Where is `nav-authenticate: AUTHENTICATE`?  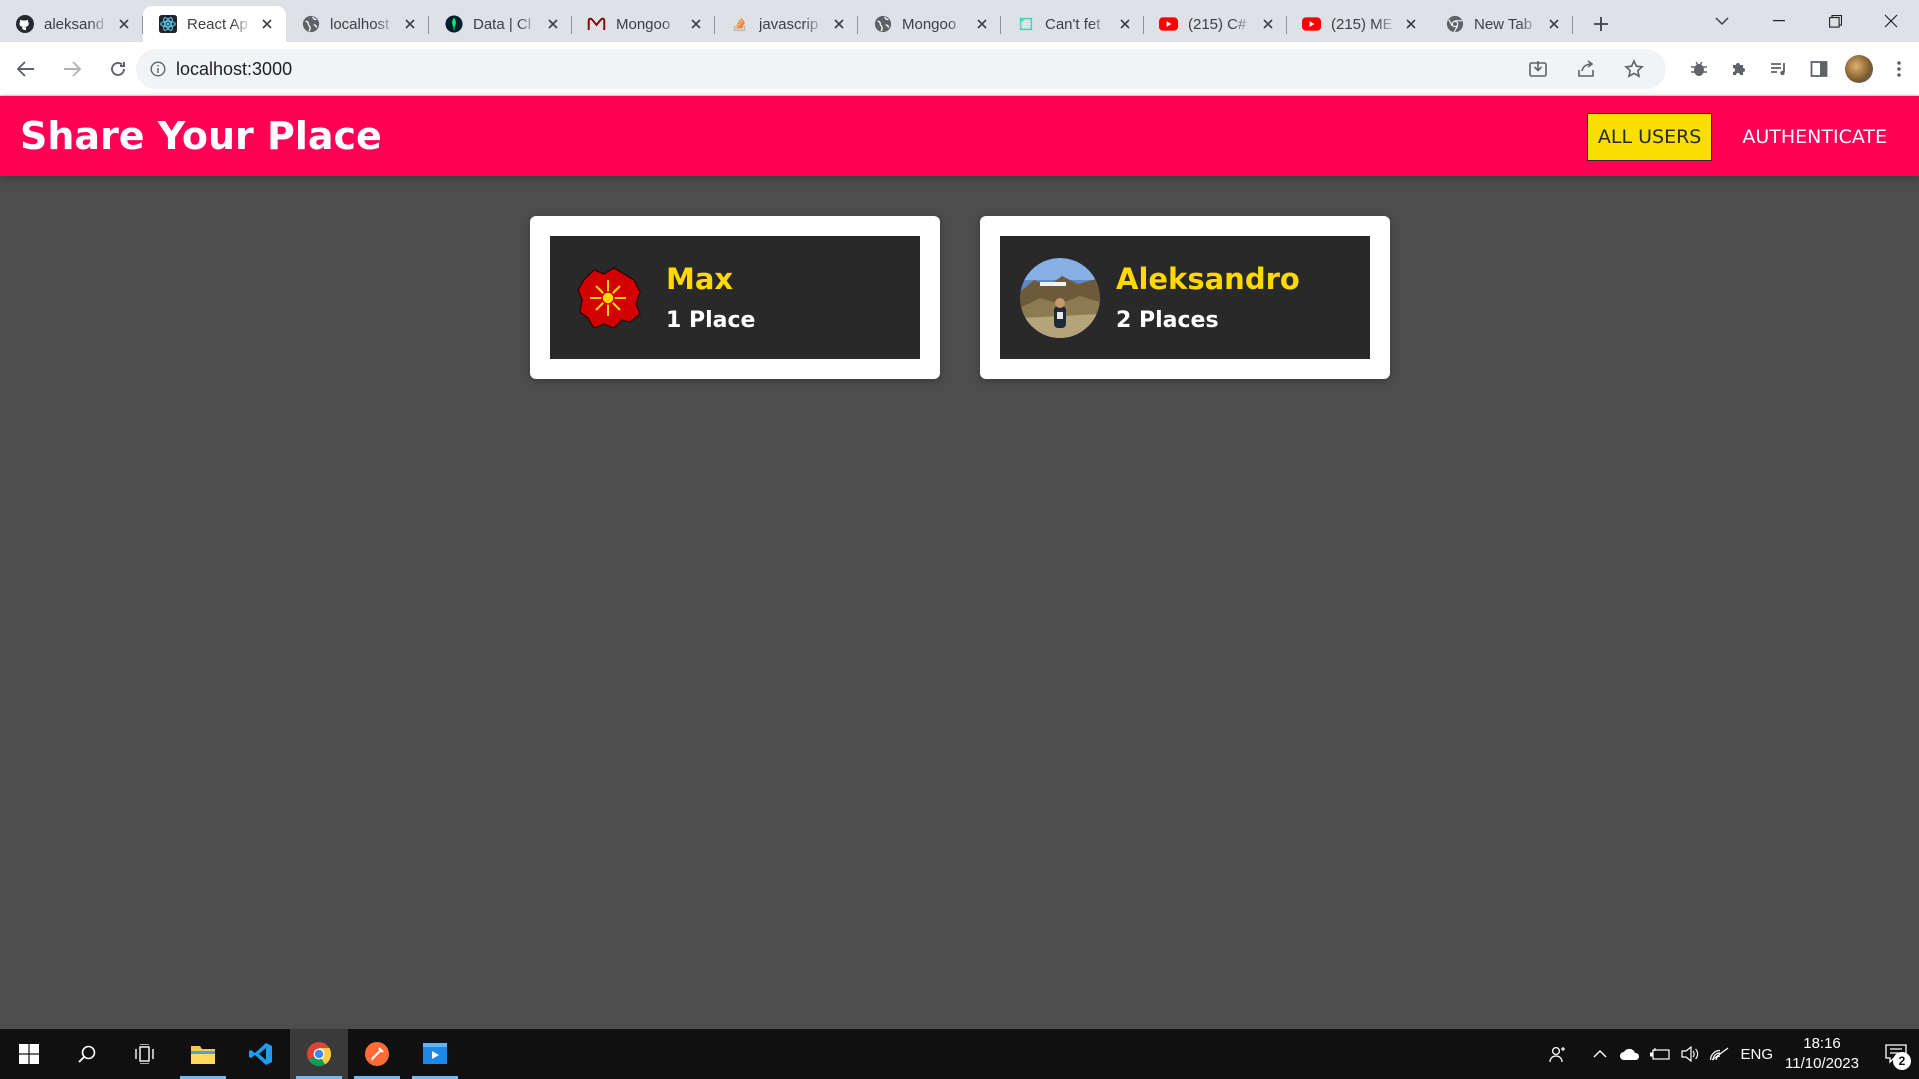 nav-authenticate: AUTHENTICATE is located at coordinates (1814, 137).